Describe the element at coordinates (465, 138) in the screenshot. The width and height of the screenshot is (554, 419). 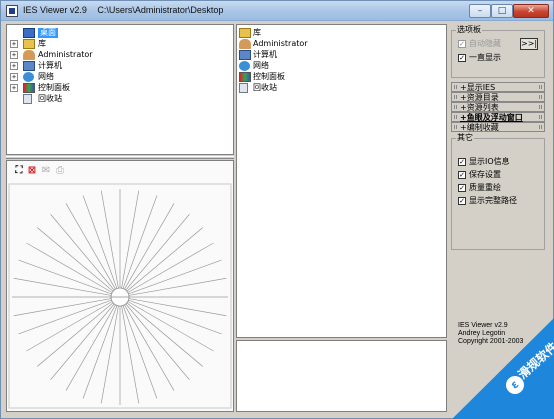
I see `other-title: 其它` at that location.